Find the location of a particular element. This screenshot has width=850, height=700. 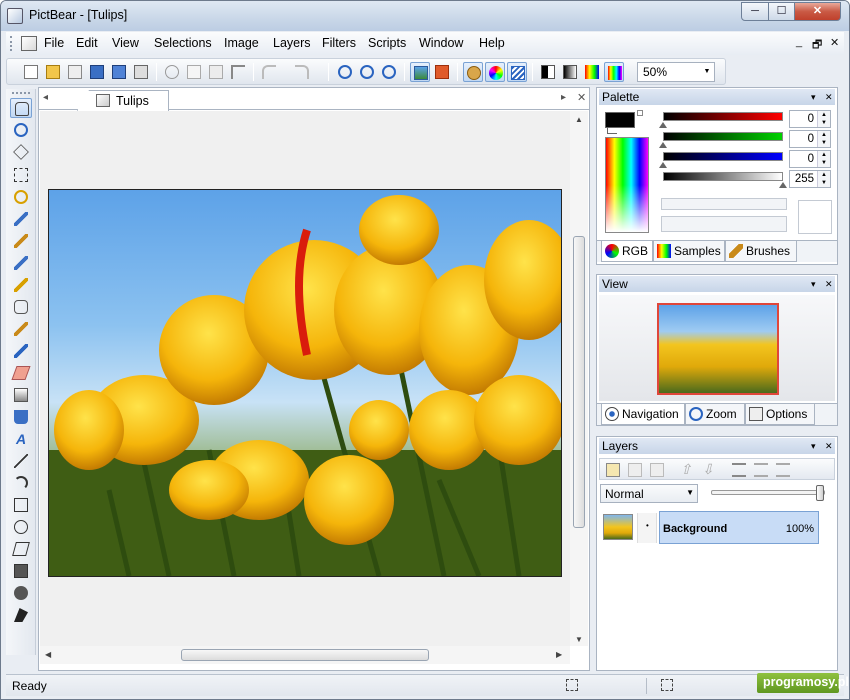

menu-grip is located at coordinates (11, 43).